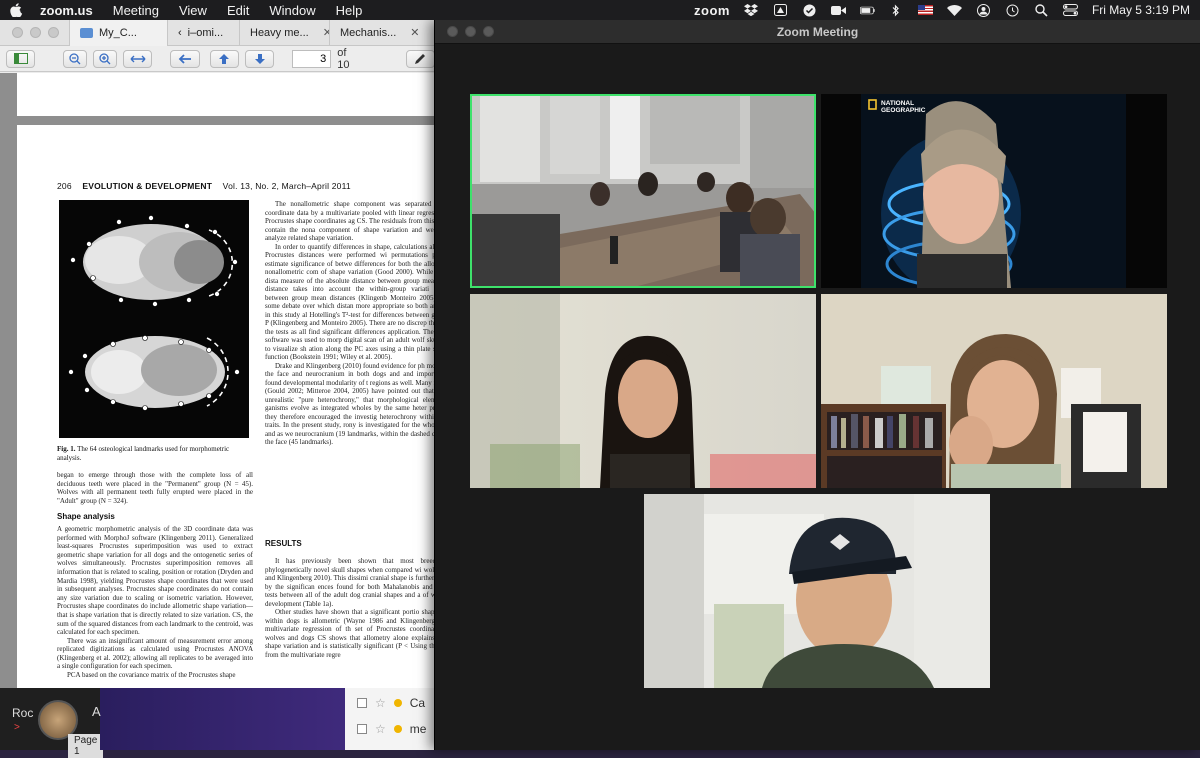 The height and width of the screenshot is (758, 1200). I want to click on arrow-up-icon, so click(224, 58).